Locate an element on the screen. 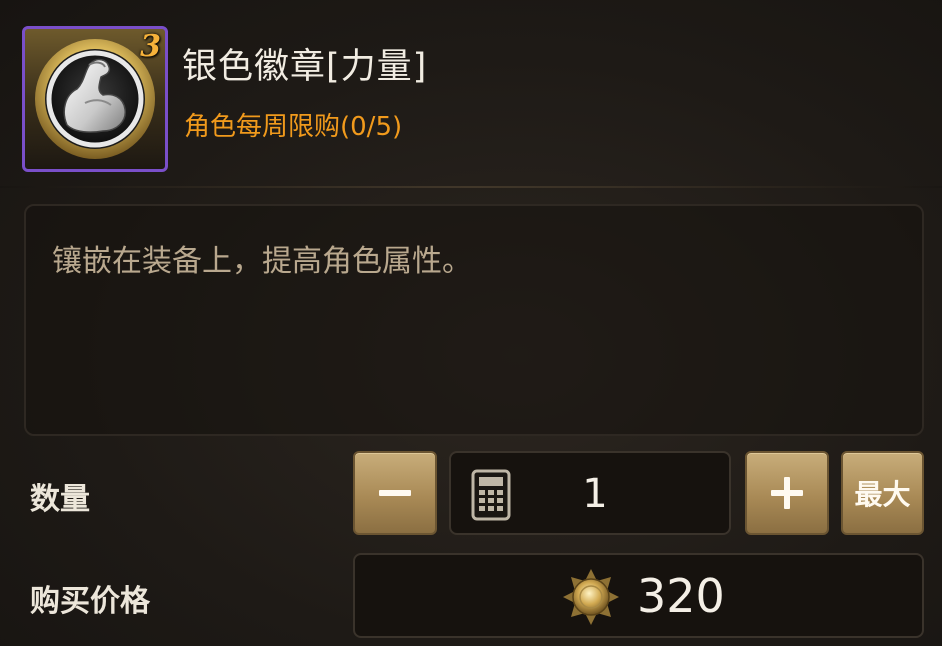 This screenshot has width=942, height=646. item-count: 3 is located at coordinates (150, 46).